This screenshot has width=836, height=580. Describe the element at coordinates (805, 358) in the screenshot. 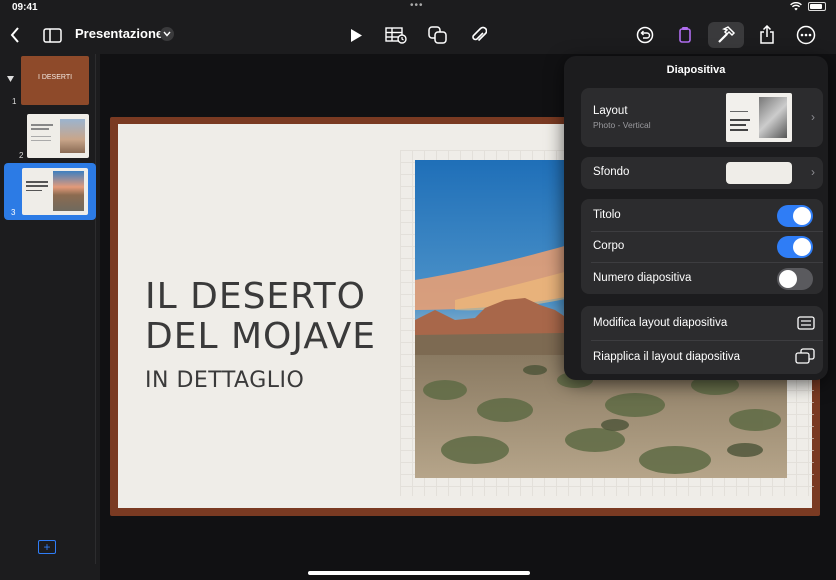

I see `reapply-layout-icon` at that location.